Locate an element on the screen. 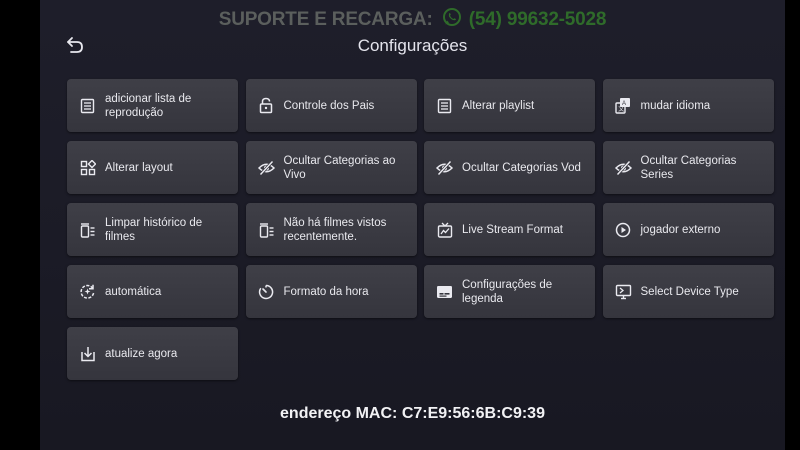 The width and height of the screenshot is (800, 450). setting-label: jogador externo is located at coordinates (680, 229).